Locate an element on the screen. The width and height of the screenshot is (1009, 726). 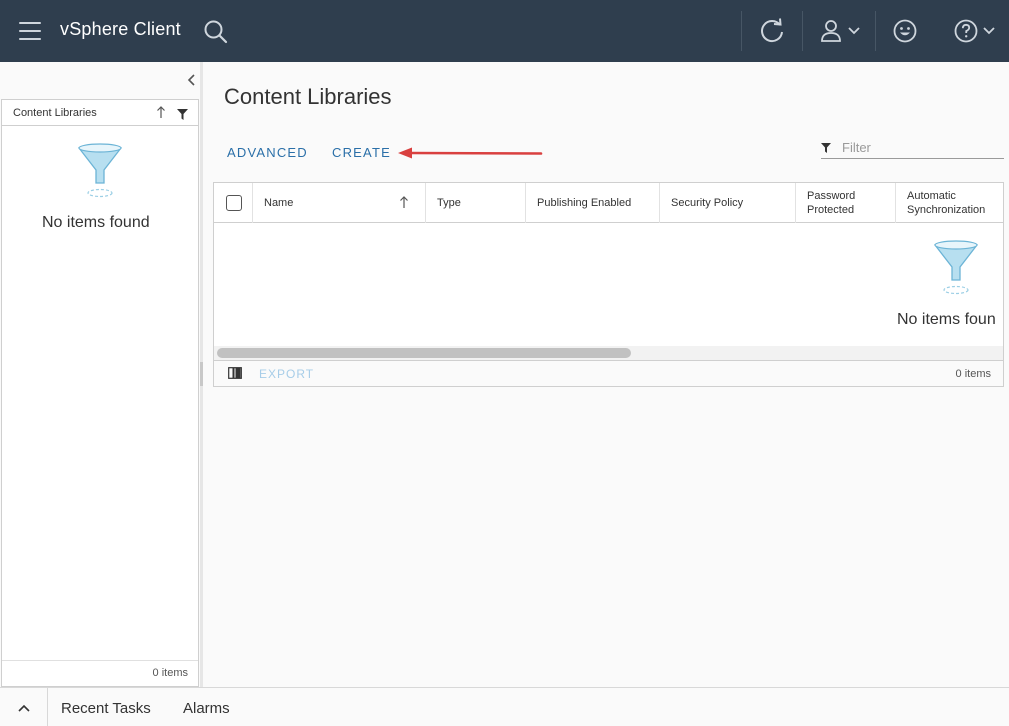
column-name: Name is located at coordinates (339, 203).